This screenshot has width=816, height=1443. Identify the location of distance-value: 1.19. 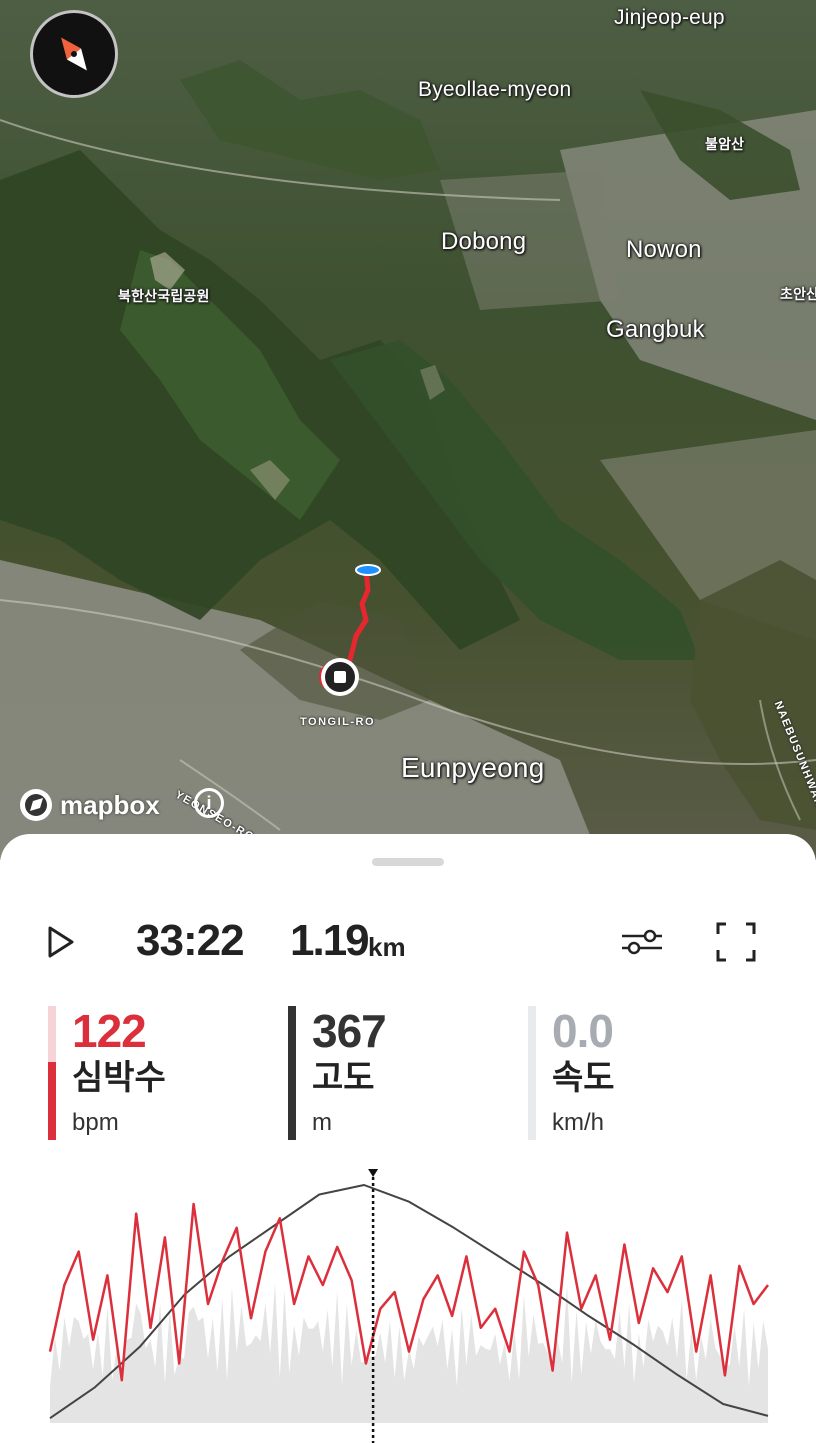
(330, 940).